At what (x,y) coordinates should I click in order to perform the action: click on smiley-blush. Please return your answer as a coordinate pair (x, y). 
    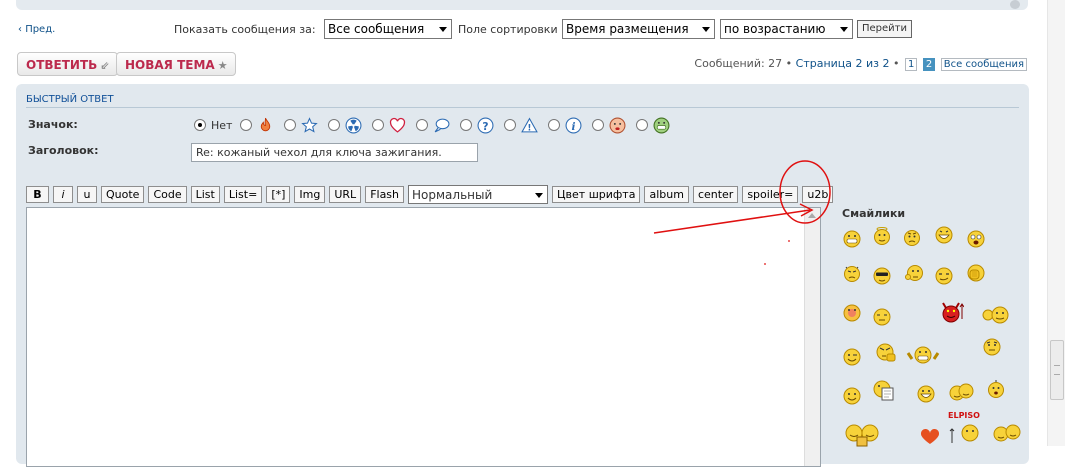
    Looking at the image, I should click on (852, 313).